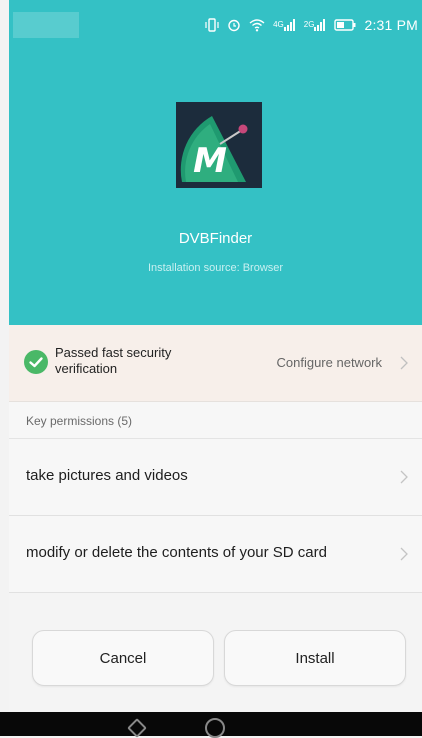  What do you see at coordinates (215, 420) in the screenshot?
I see `permissions-header: Key permissions (5)` at bounding box center [215, 420].